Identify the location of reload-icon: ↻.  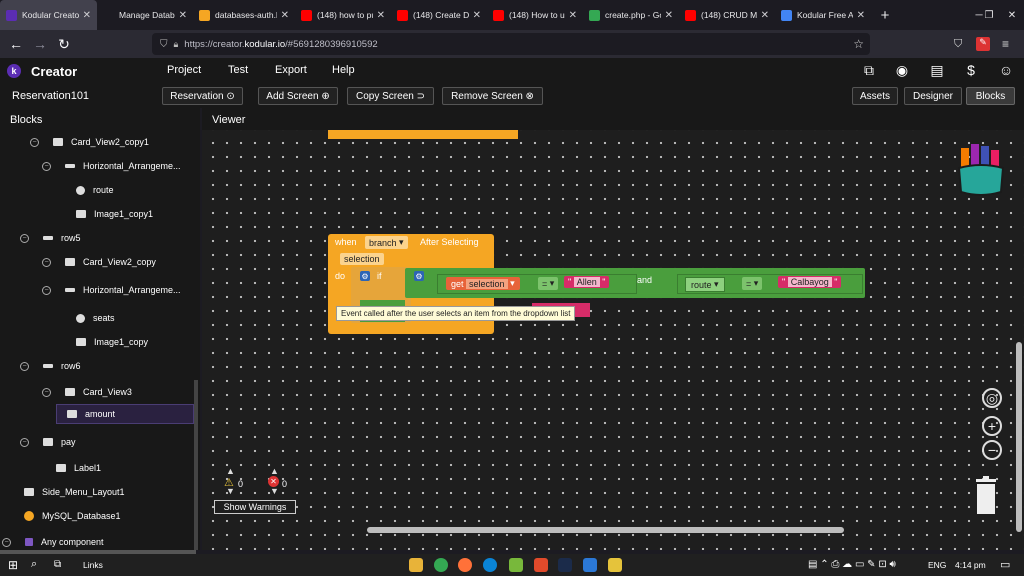
(64, 44).